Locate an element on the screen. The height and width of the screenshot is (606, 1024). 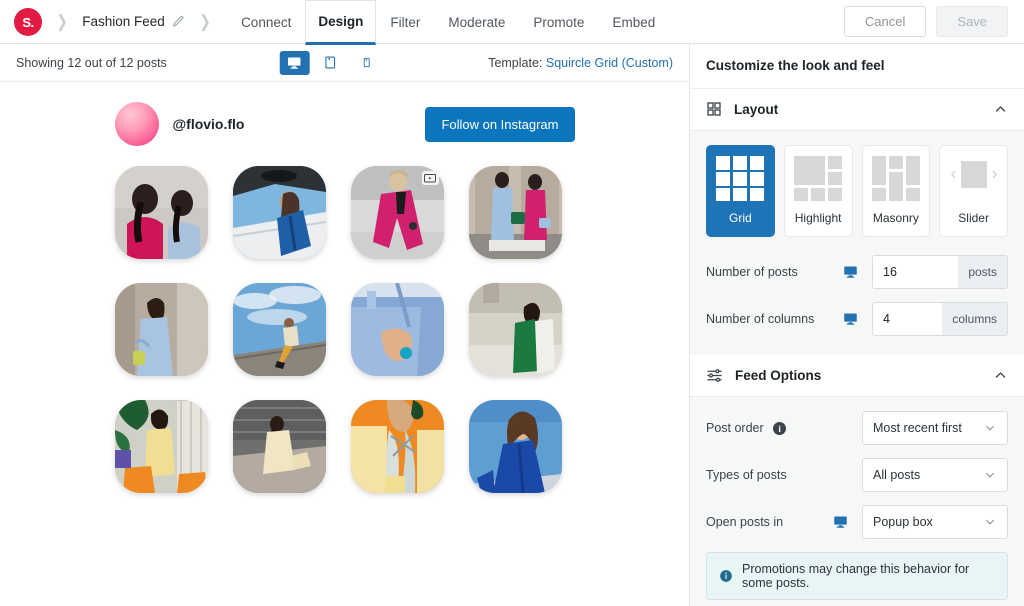
follow-on-instagram-button: Follow on Instagram is located at coordinates (500, 124).